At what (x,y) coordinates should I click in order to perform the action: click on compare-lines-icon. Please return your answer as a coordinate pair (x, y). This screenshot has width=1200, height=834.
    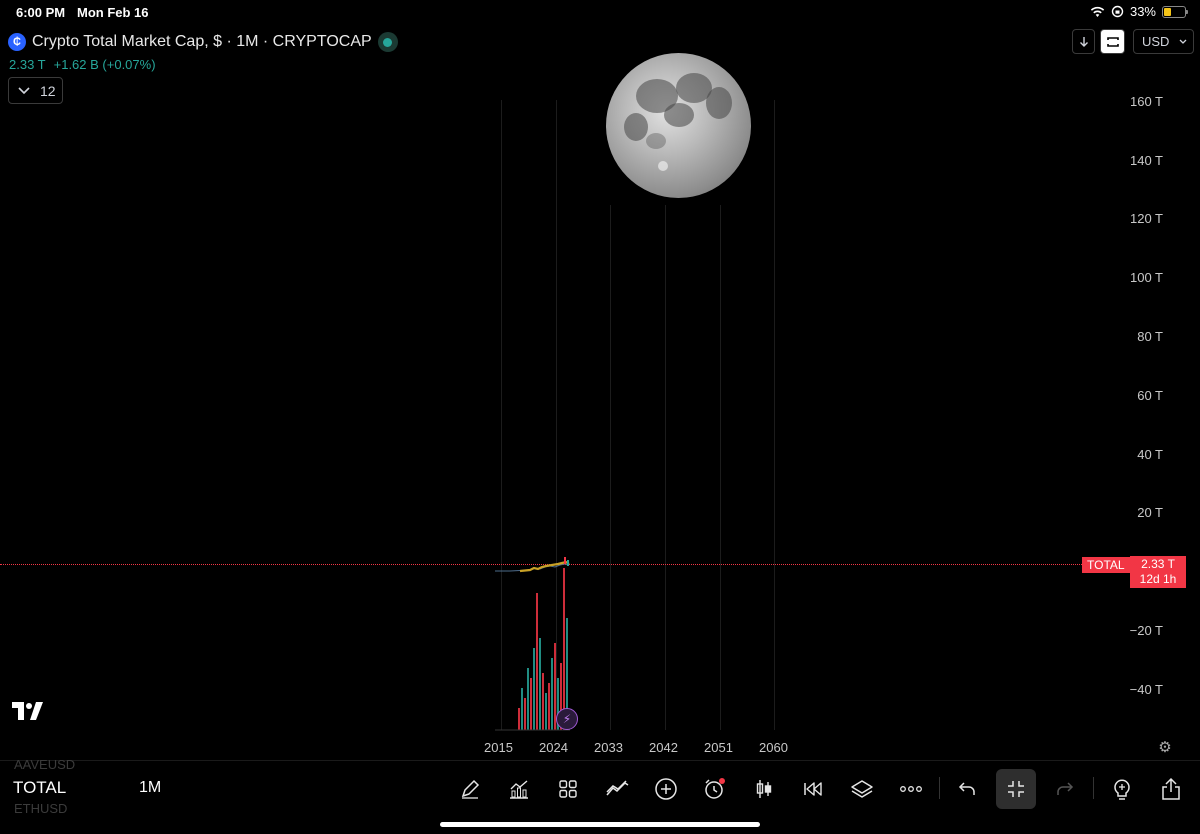
    Looking at the image, I should click on (617, 788).